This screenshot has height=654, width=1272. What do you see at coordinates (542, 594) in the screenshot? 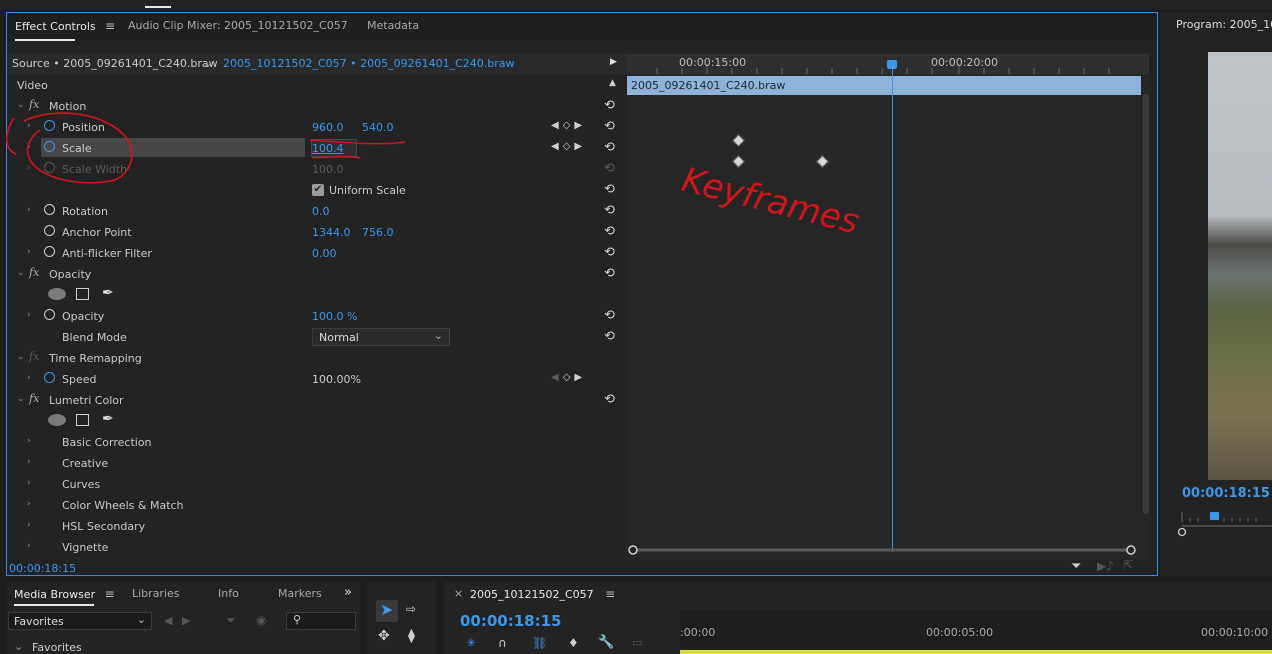
I see `tab-sequence: 2005_10121502_C057 ≡` at bounding box center [542, 594].